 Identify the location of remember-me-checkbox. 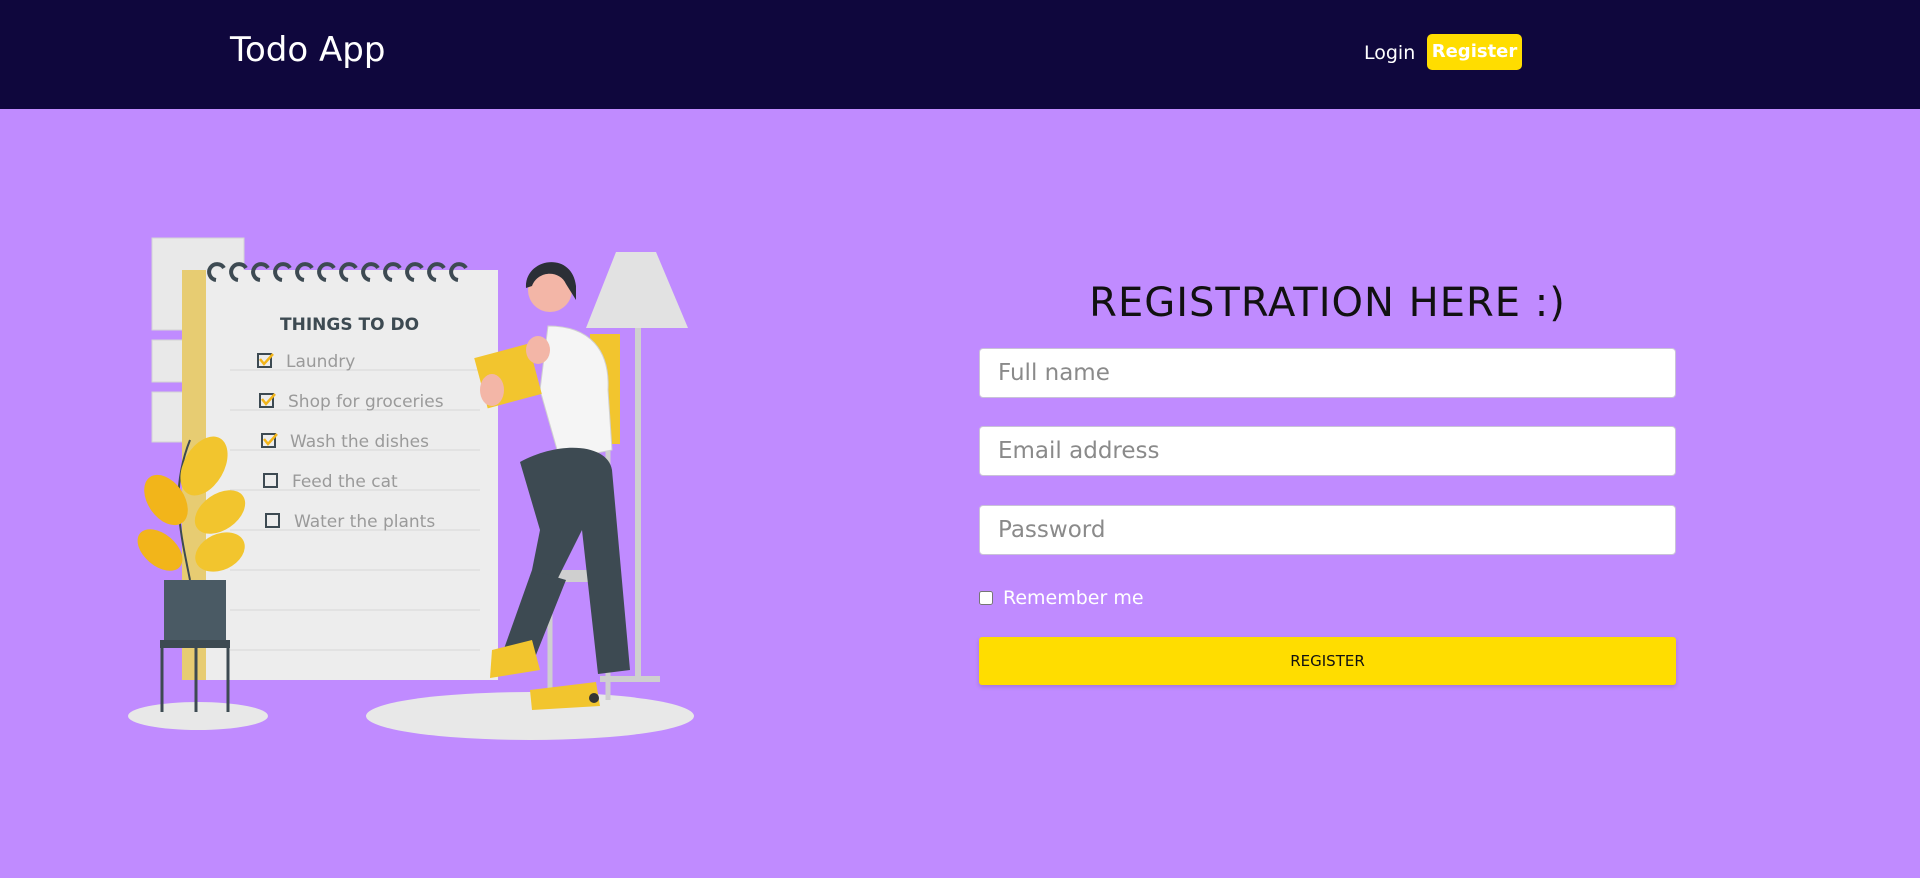
(986, 598).